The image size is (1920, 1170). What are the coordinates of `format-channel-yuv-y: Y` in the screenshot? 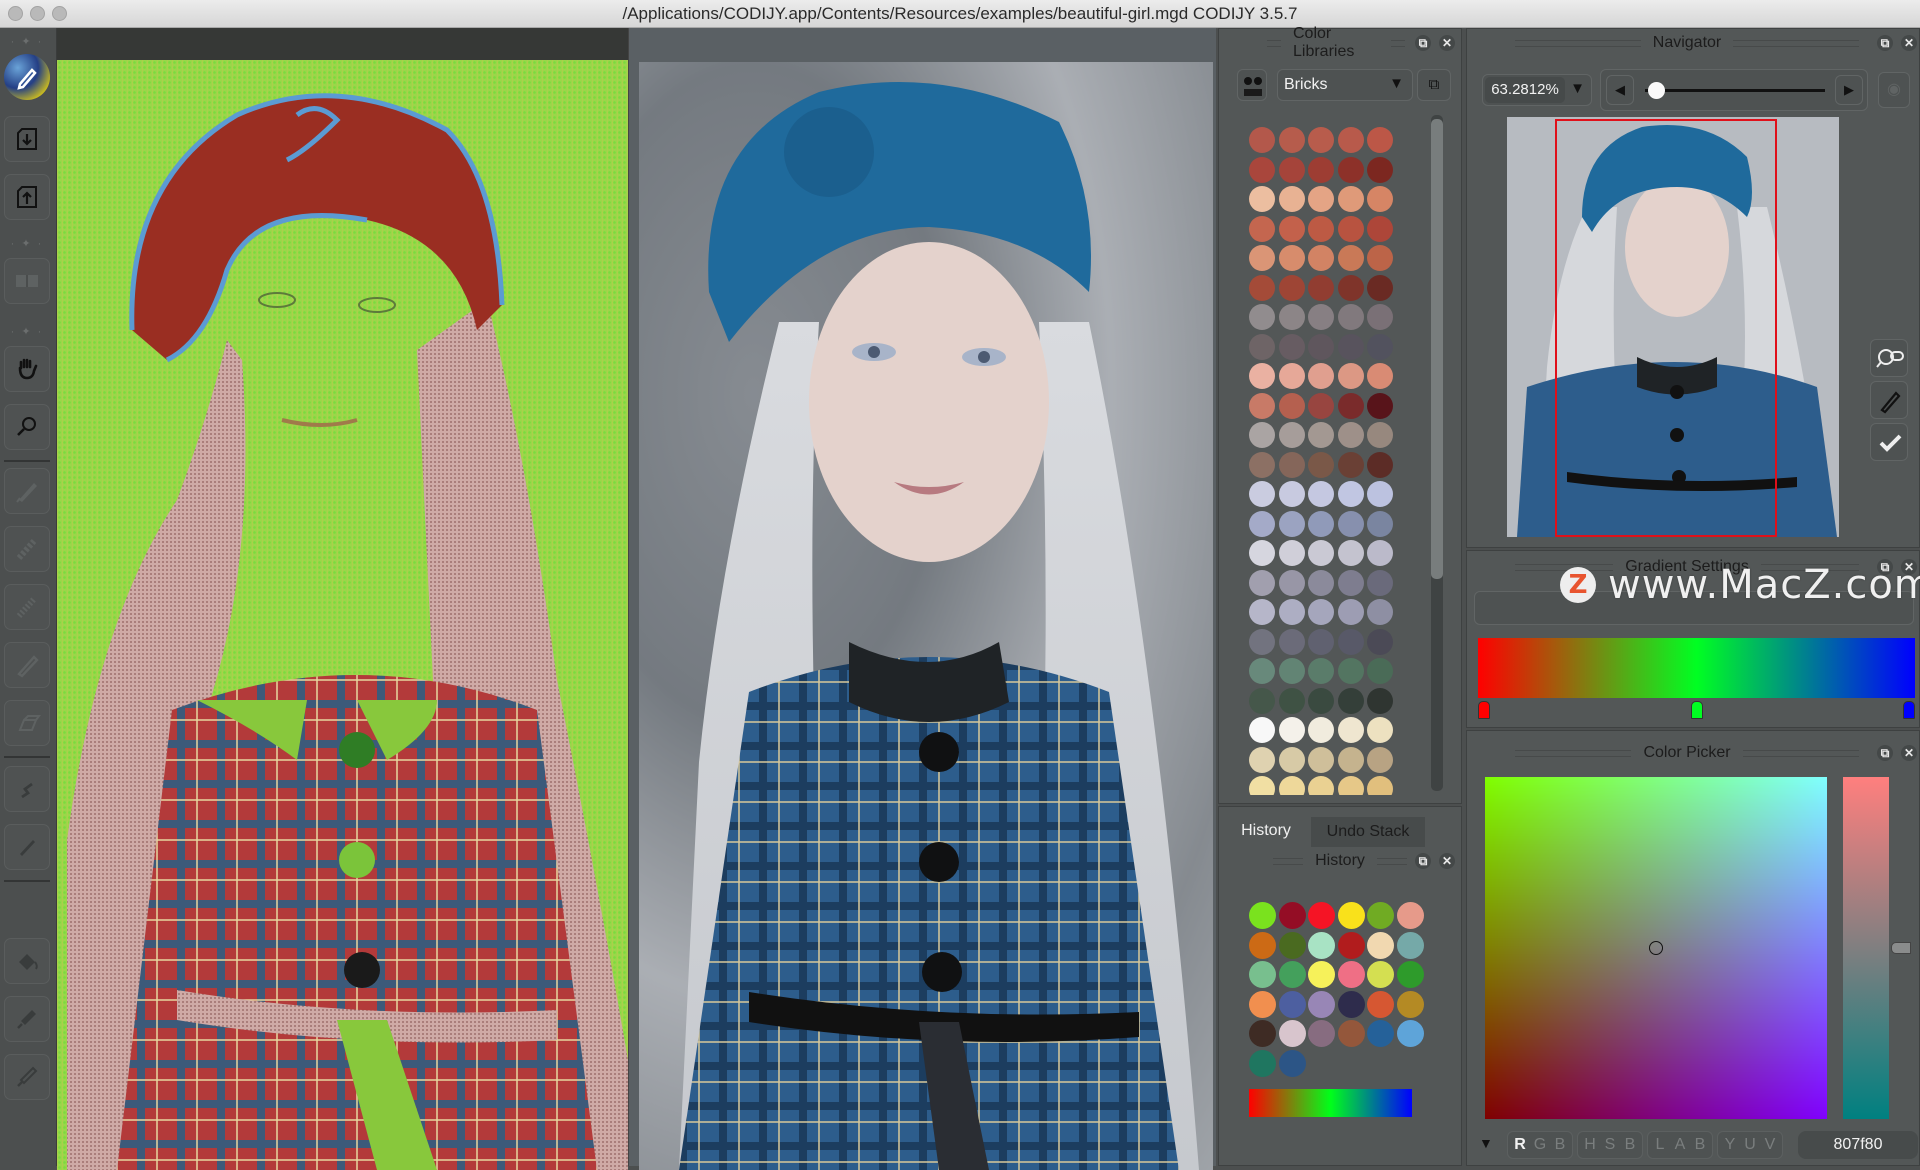 It's located at (1730, 1145).